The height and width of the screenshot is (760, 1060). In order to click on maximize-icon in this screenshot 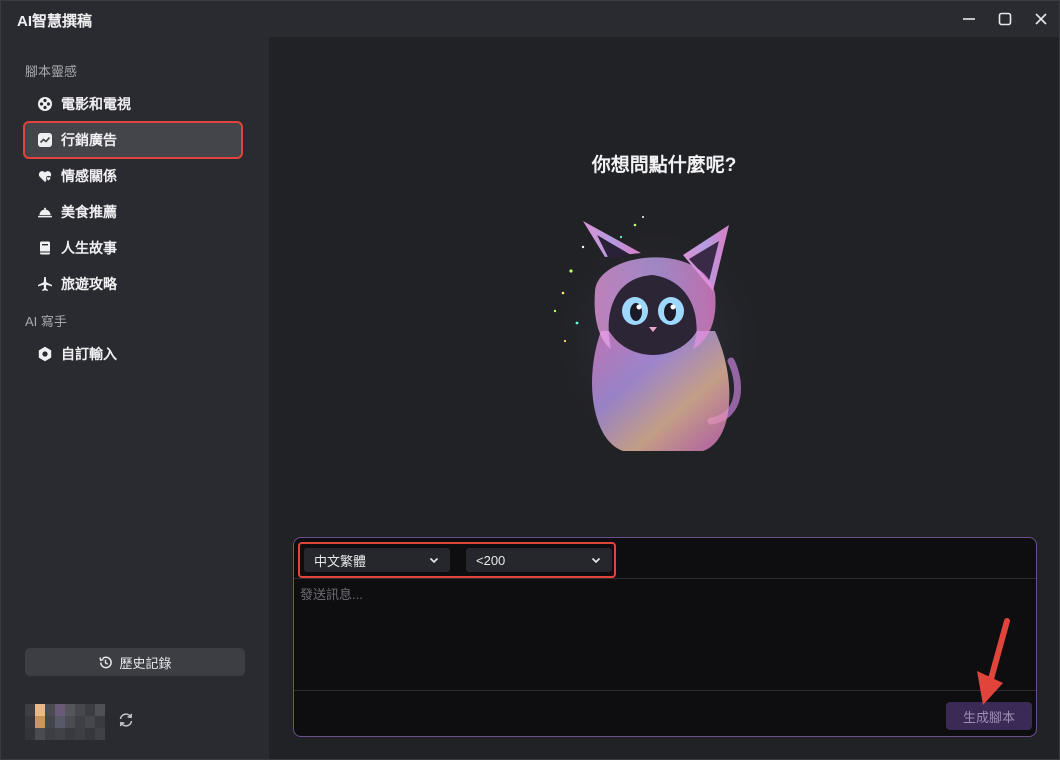, I will do `click(1005, 19)`.